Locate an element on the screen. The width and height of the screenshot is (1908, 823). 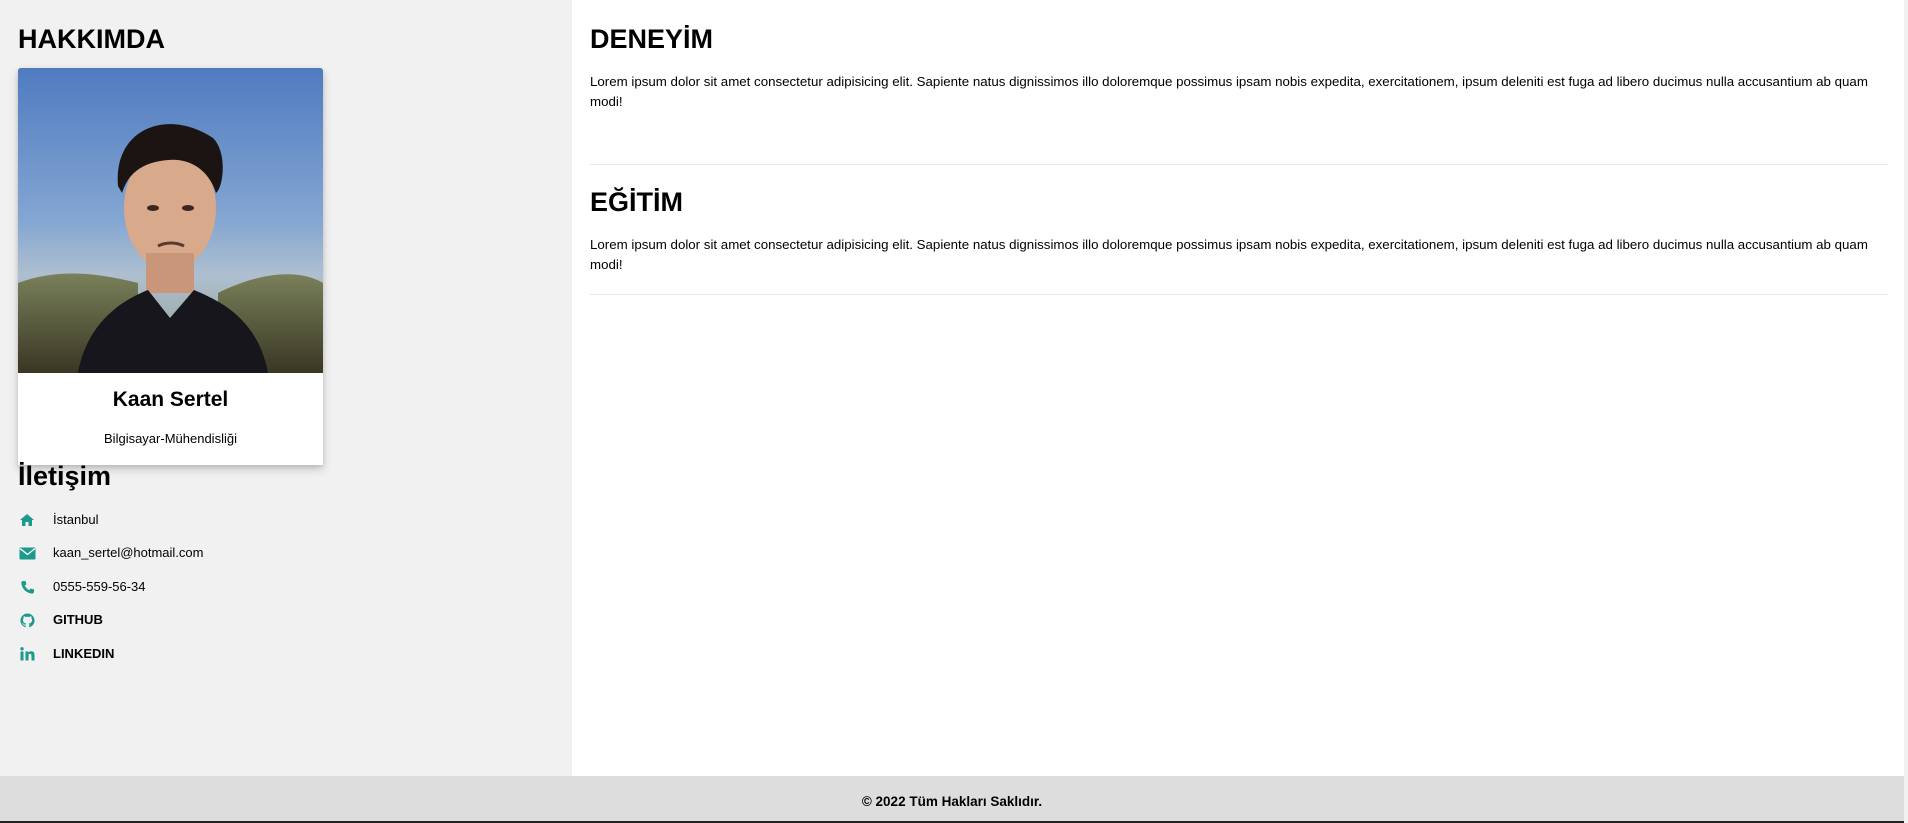
footer: © 2022 Tüm Hakları Saklıdır. is located at coordinates (952, 798).